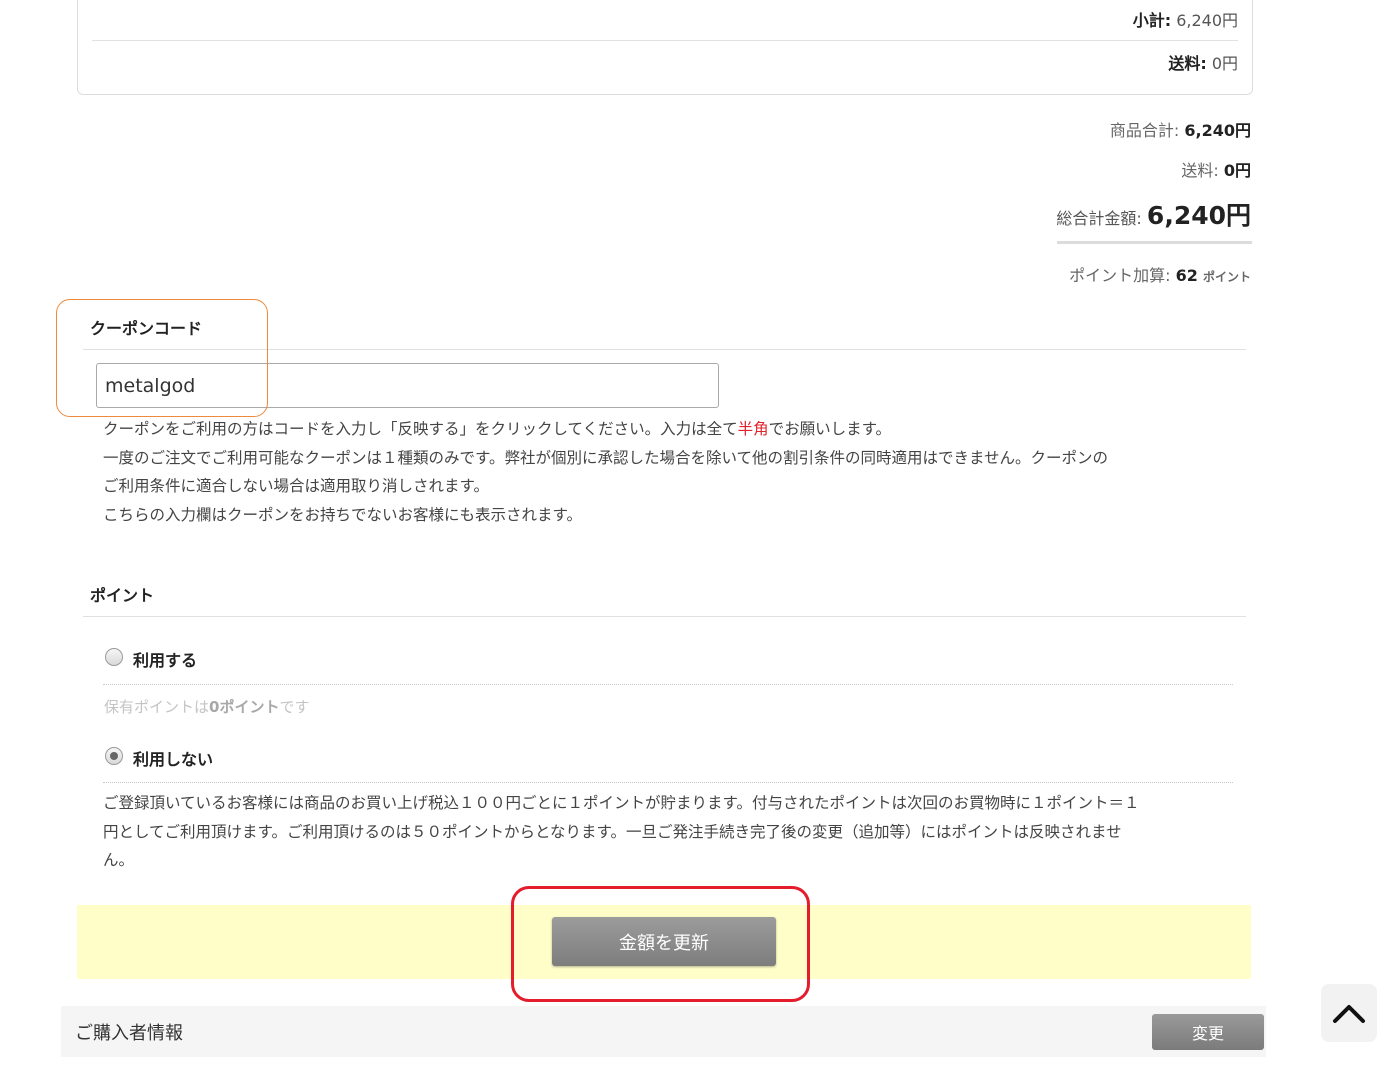 The image size is (1383, 1065). I want to click on points-not-use-label: 利用しない, so click(173, 758).